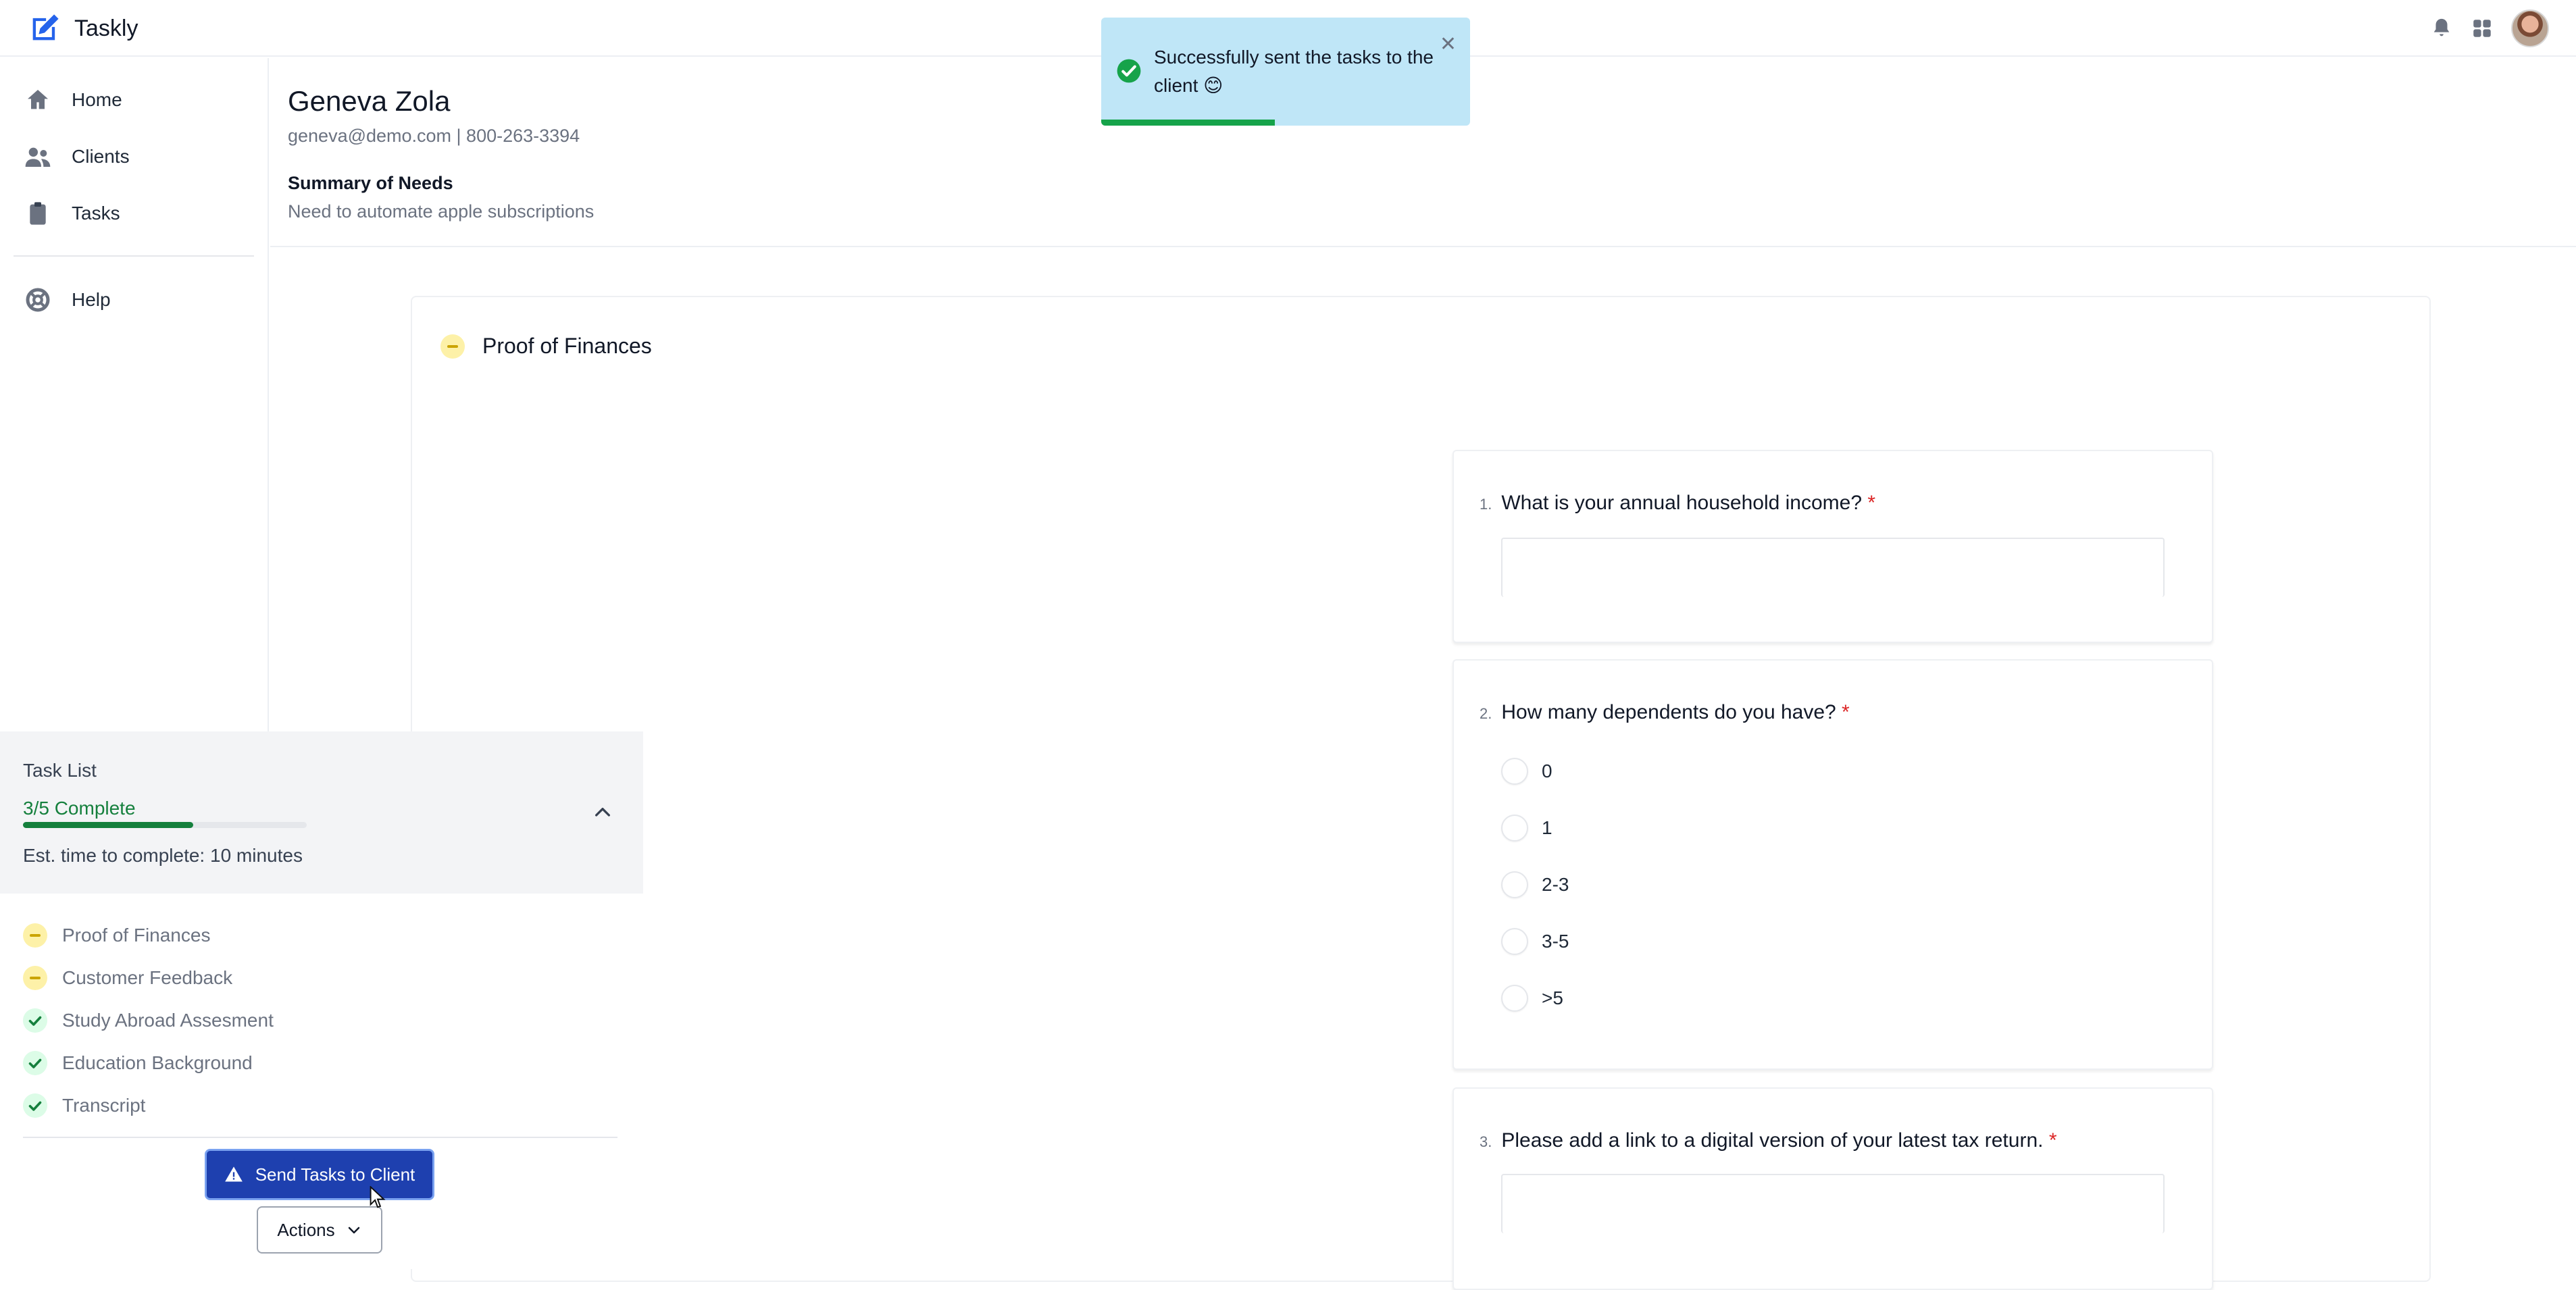 The height and width of the screenshot is (1290, 2576). Describe the element at coordinates (1448, 44) in the screenshot. I see `close-icon: ✕` at that location.